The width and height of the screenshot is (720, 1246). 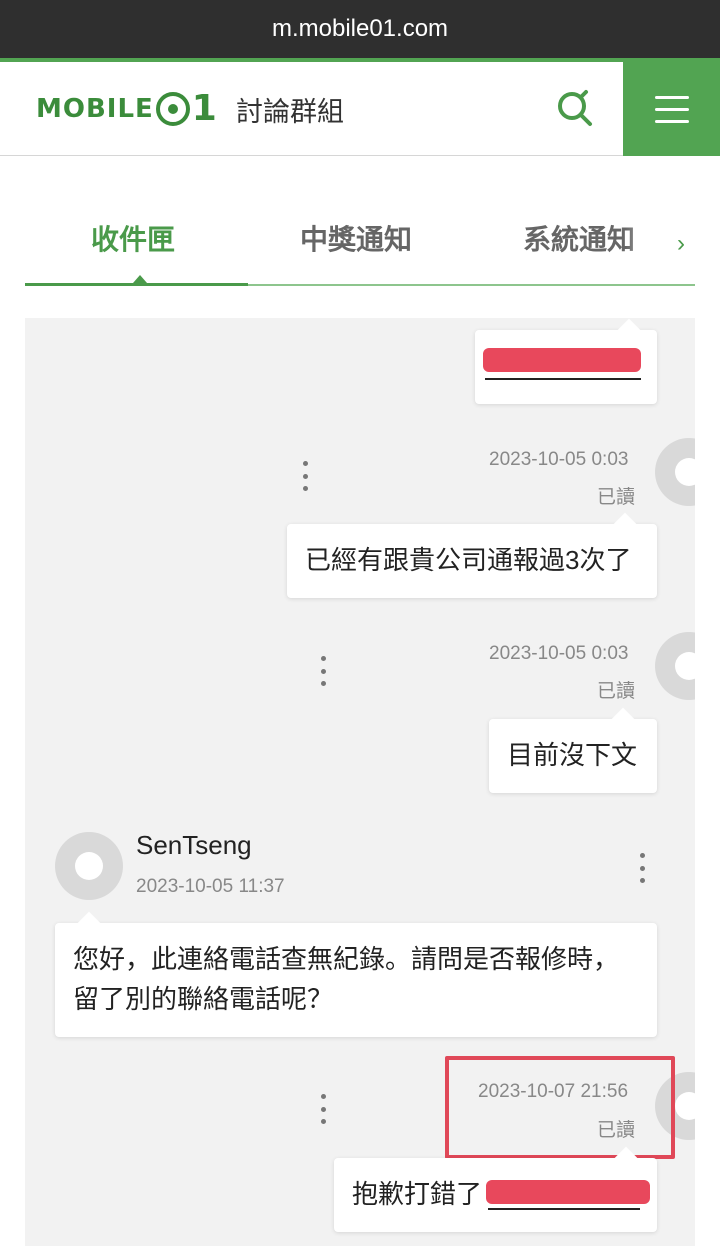 What do you see at coordinates (210, 886) in the screenshot?
I see `message-time: 2023-10-05 11:37` at bounding box center [210, 886].